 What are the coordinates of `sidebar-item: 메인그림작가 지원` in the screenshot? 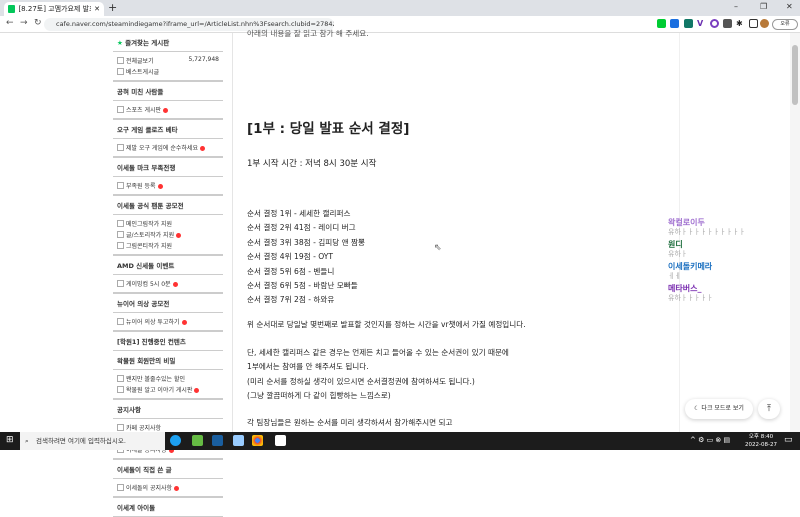 It's located at (168, 223).